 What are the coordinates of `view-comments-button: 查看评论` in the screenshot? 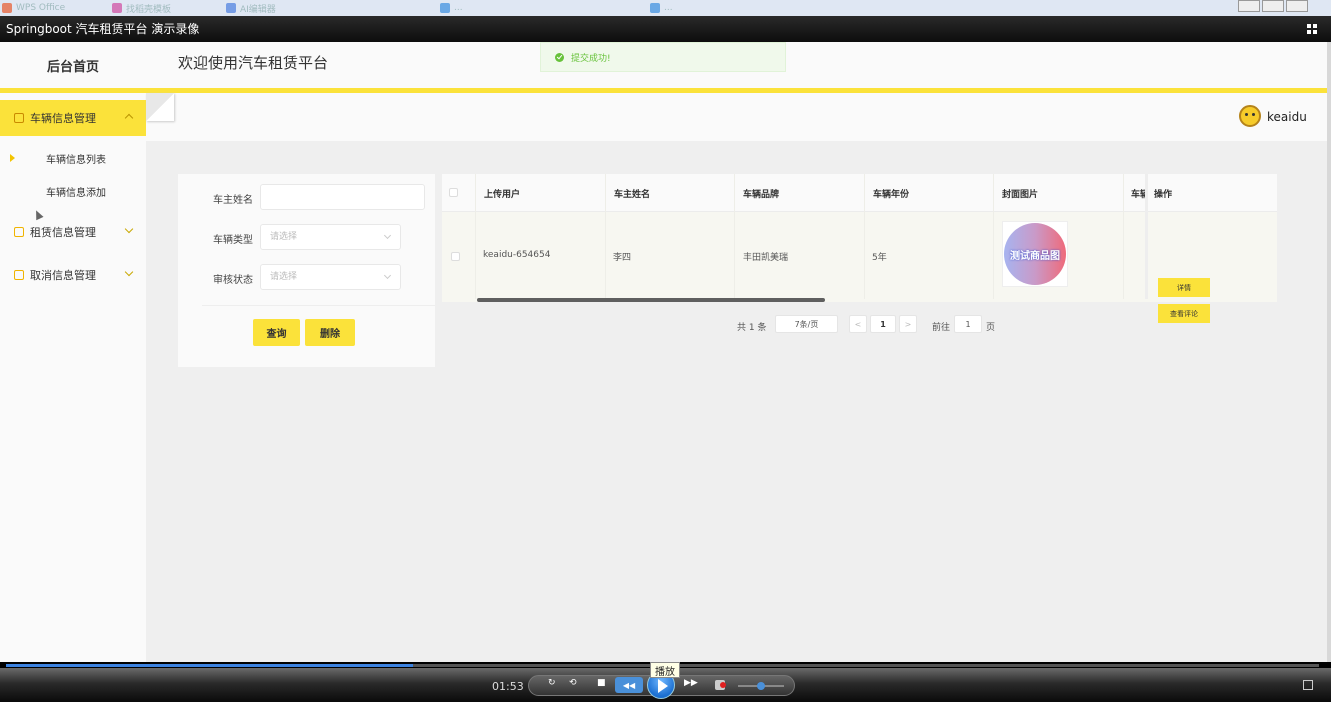 It's located at (1184, 313).